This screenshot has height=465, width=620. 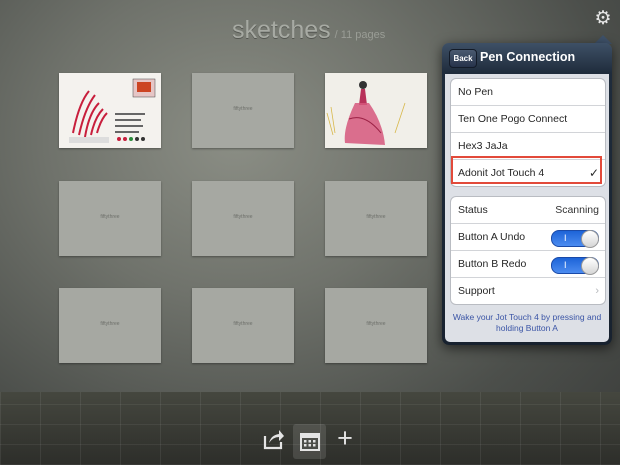 I want to click on status-row: Status Scanning, so click(x=528, y=210).